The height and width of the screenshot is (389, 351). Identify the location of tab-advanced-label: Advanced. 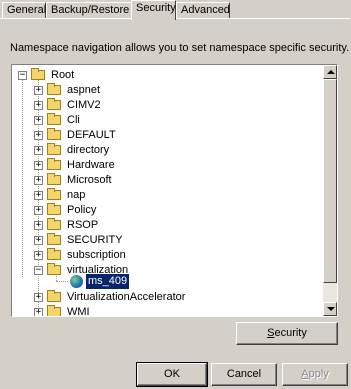
(205, 10).